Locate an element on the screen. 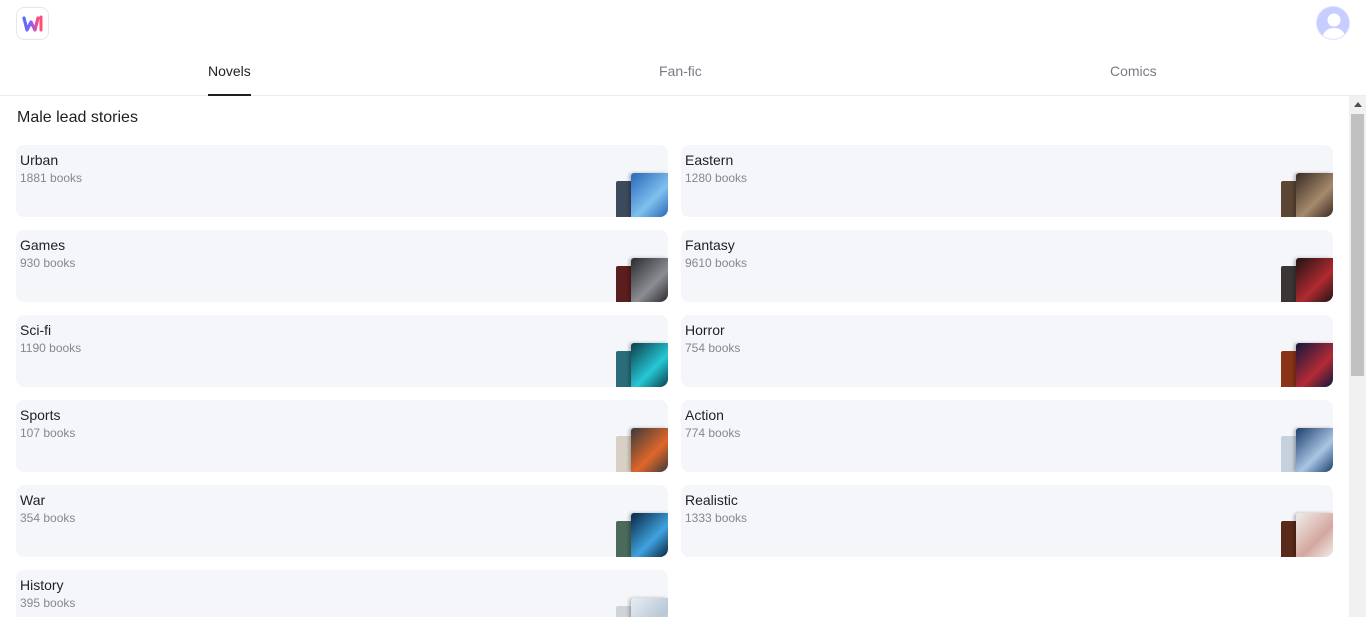 The height and width of the screenshot is (617, 1366). category-card: History 395 books is located at coordinates (342, 593).